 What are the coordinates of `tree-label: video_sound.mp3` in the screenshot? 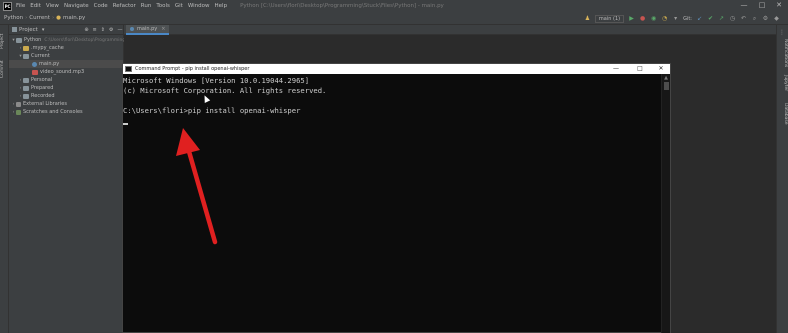 It's located at (62, 72).